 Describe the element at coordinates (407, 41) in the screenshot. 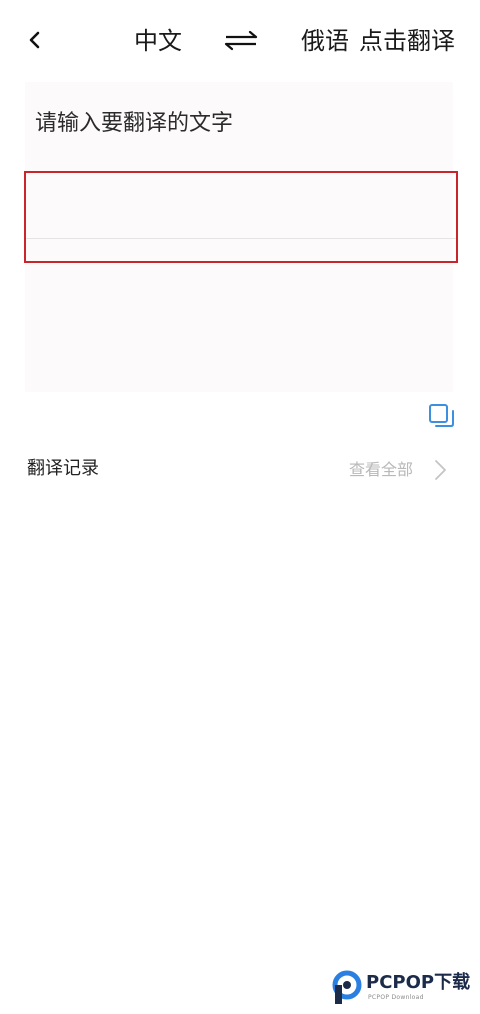

I see `translate-button: 点击翻译` at that location.